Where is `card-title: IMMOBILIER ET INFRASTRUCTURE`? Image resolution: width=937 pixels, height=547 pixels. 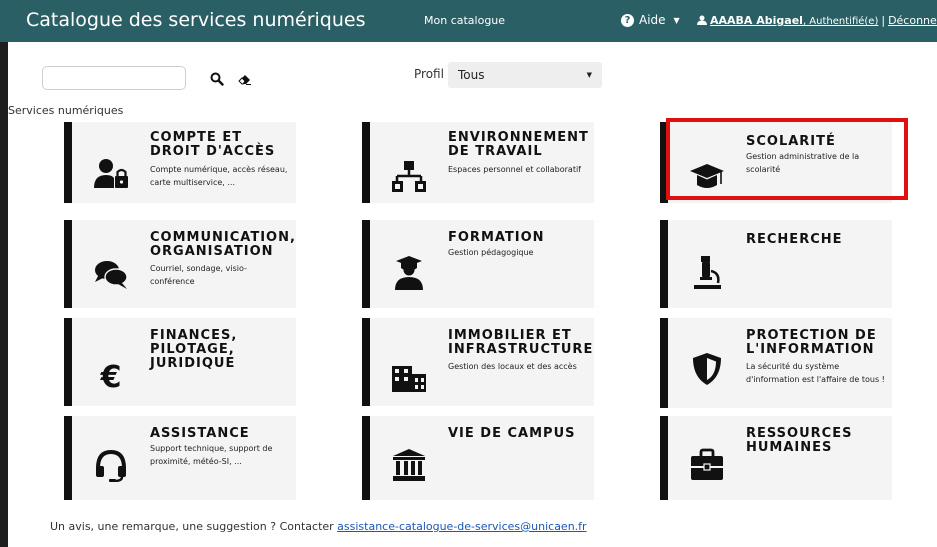 card-title: IMMOBILIER ET INFRASTRUCTURE is located at coordinates (521, 342).